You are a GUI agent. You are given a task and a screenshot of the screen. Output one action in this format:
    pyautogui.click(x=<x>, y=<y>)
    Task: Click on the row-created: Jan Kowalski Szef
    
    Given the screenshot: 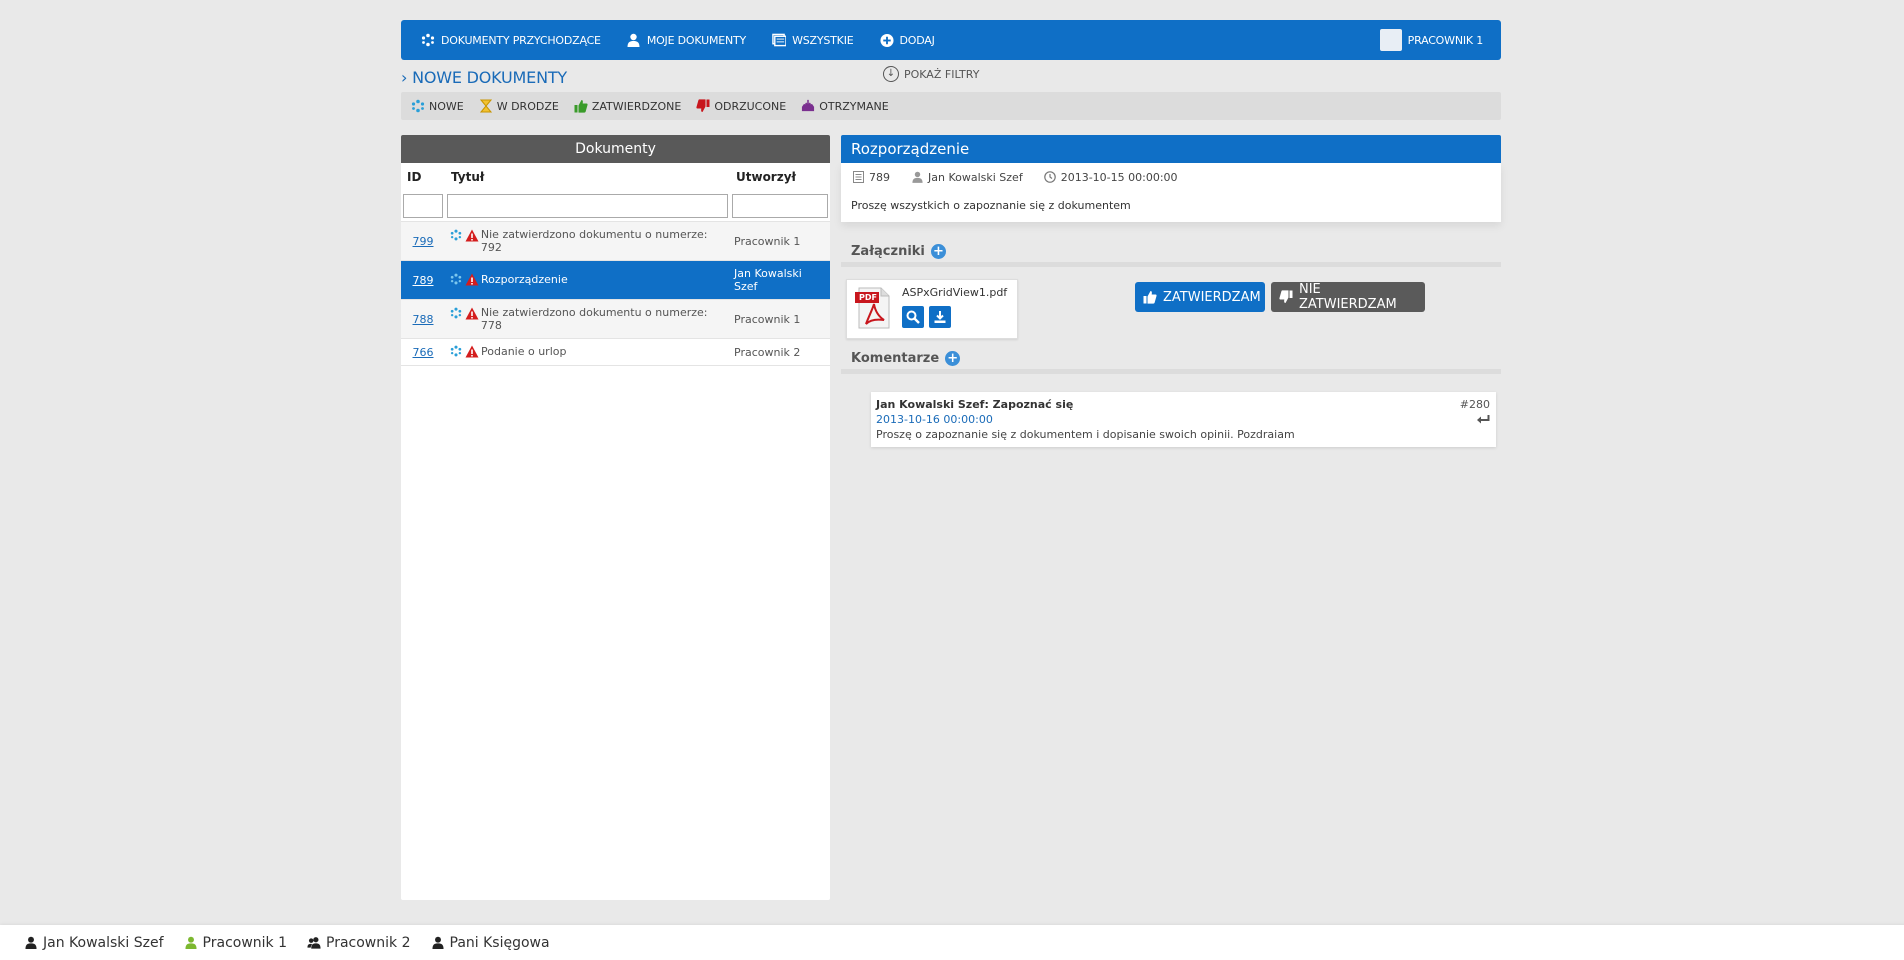 What is the action you would take?
    pyautogui.click(x=768, y=280)
    